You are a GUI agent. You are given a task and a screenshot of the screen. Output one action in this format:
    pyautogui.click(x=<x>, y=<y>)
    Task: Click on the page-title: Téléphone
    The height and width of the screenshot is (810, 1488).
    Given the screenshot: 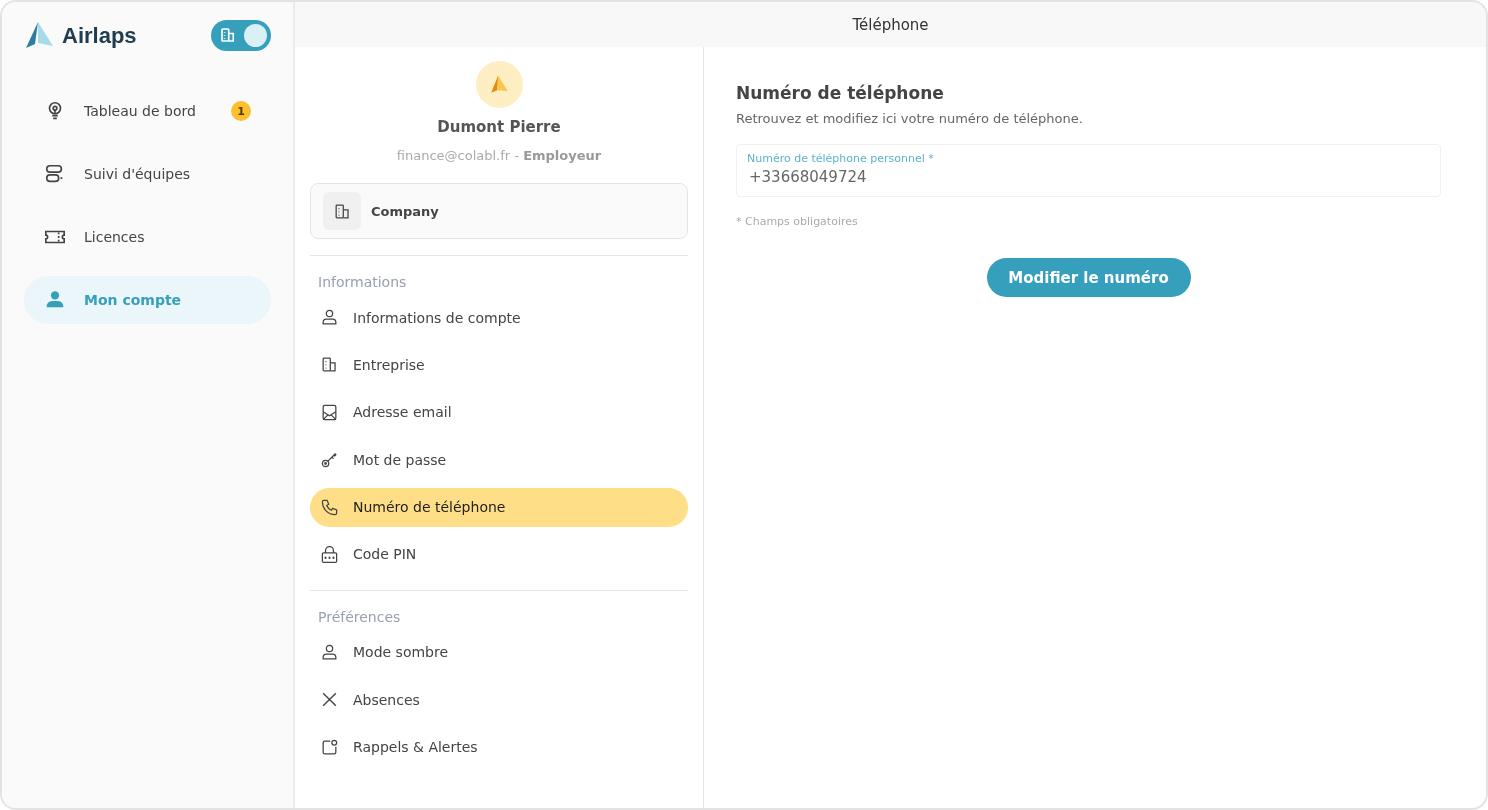 What is the action you would take?
    pyautogui.click(x=890, y=24)
    